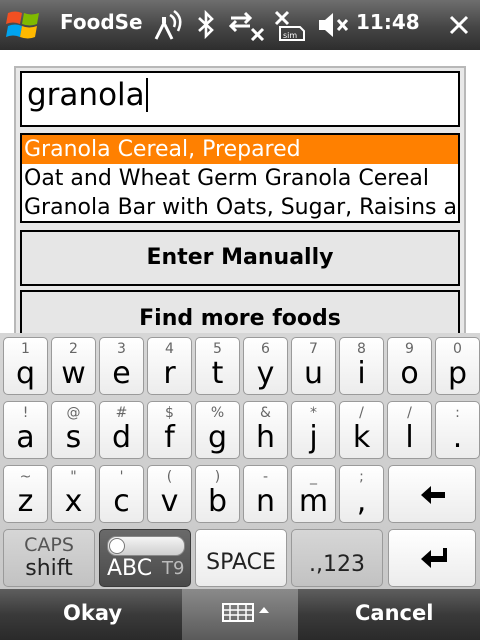  I want to click on find-more-foods-button: Find more foods, so click(240, 311).